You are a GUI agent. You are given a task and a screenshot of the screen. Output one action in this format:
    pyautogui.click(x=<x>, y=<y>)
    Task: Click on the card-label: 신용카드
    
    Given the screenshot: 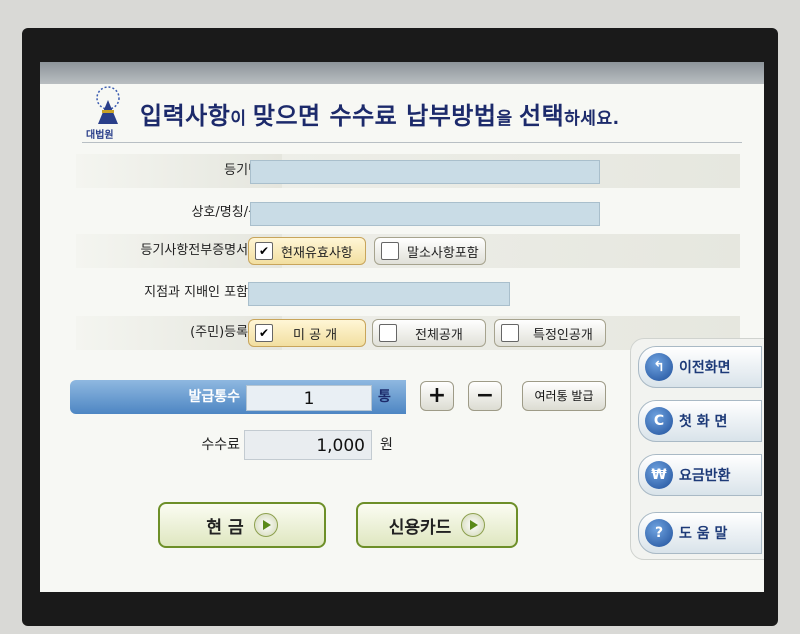 What is the action you would take?
    pyautogui.click(x=420, y=527)
    